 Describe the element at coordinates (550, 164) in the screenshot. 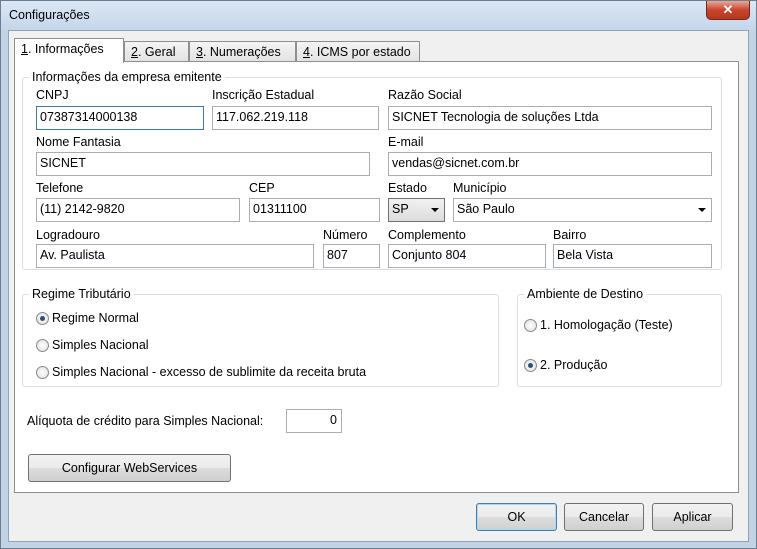

I see `email-field: vendas@sicnet.com.br` at that location.